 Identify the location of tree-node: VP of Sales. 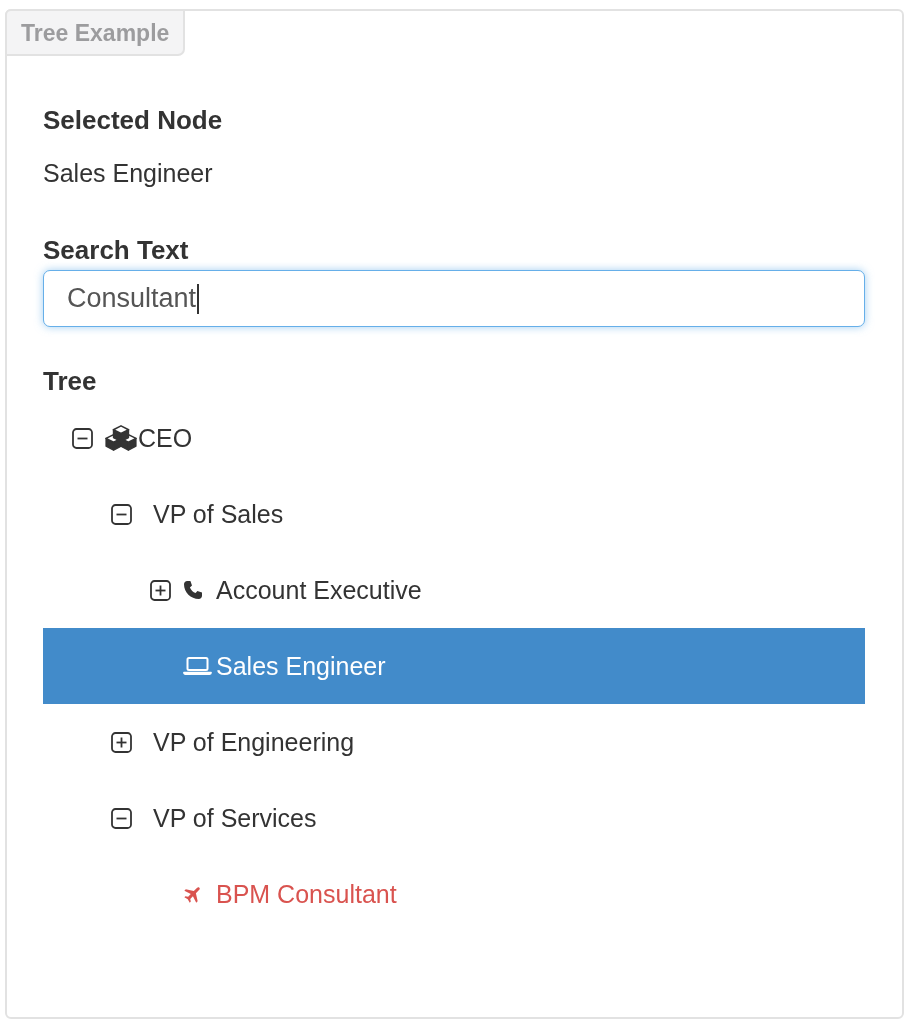
(454, 514).